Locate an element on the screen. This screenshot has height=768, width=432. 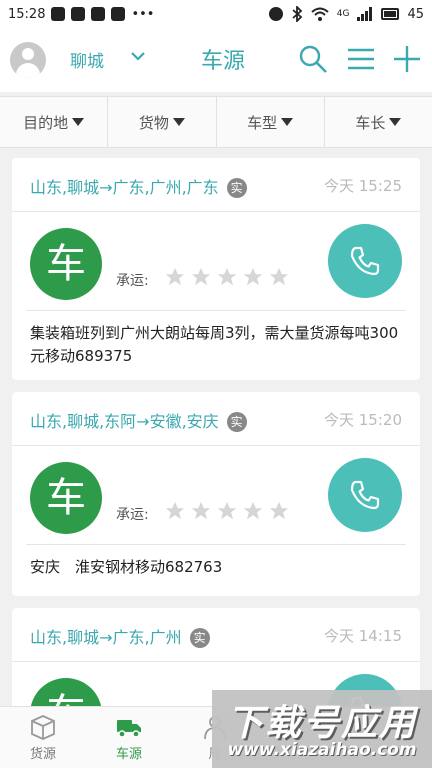
search-icon is located at coordinates (313, 59).